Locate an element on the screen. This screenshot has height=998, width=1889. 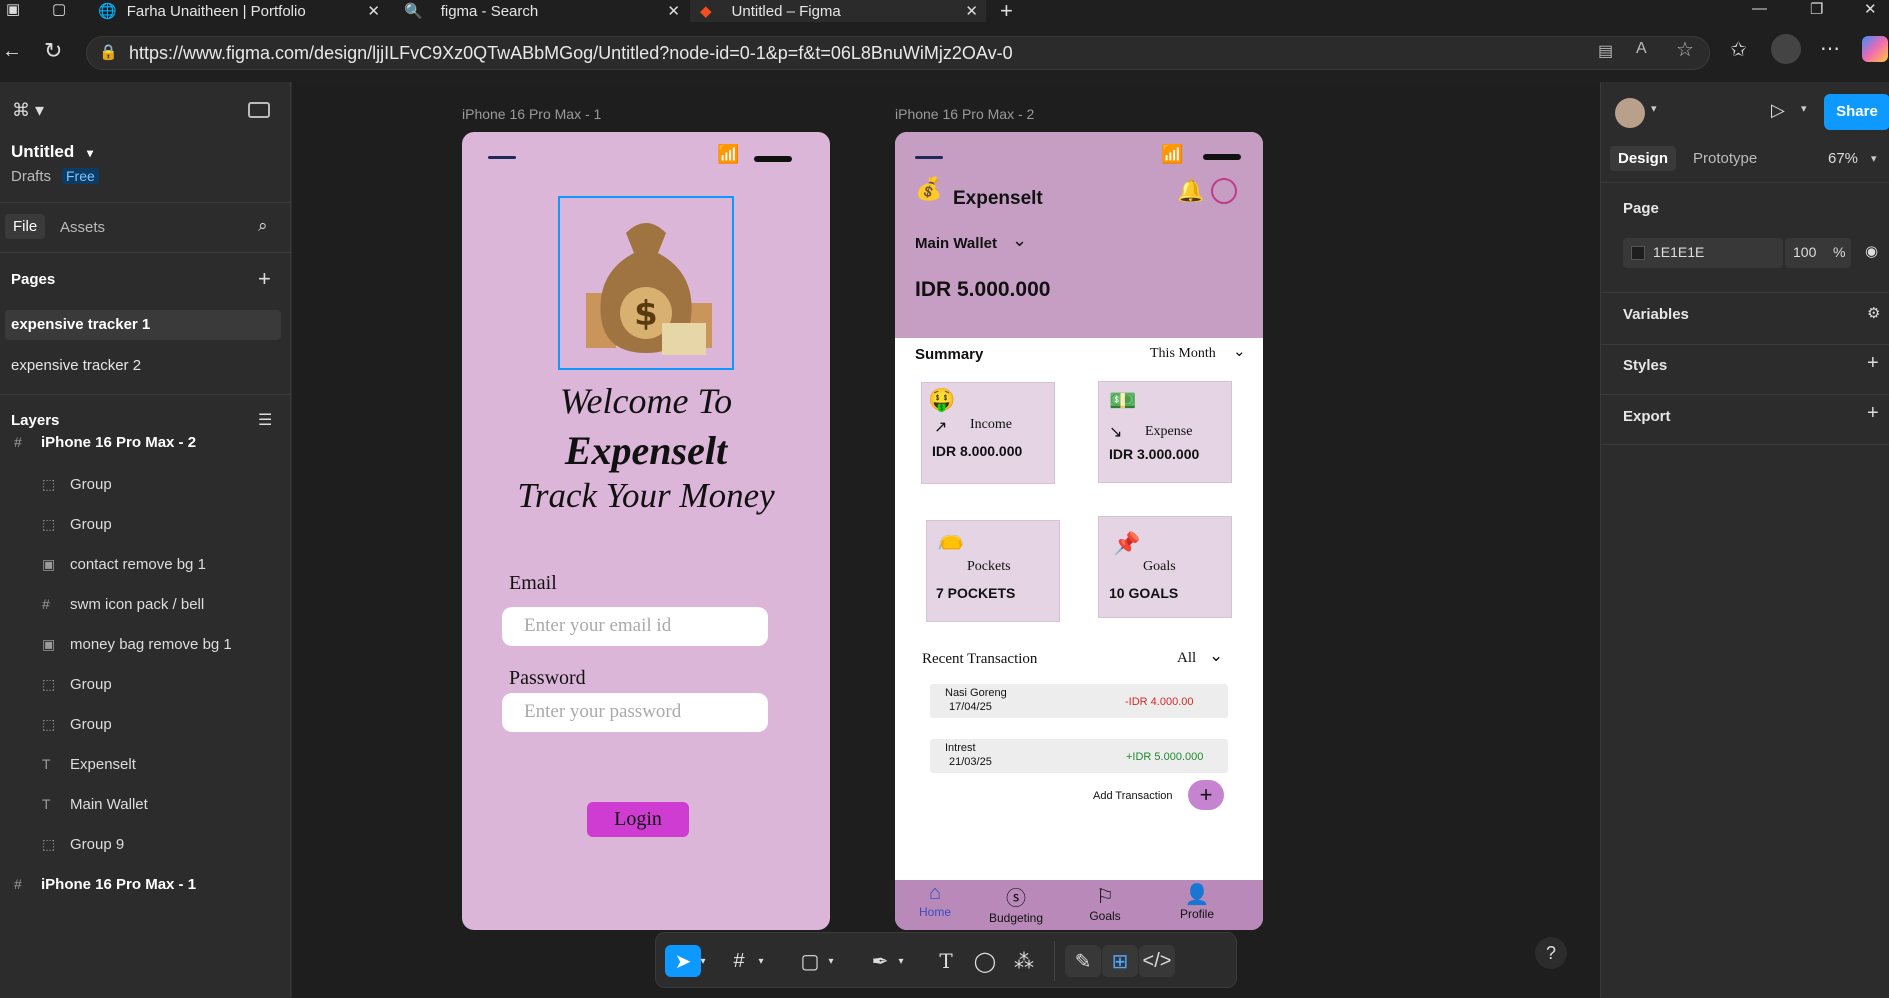
bell-icon: 🔔 is located at coordinates (1190, 191).